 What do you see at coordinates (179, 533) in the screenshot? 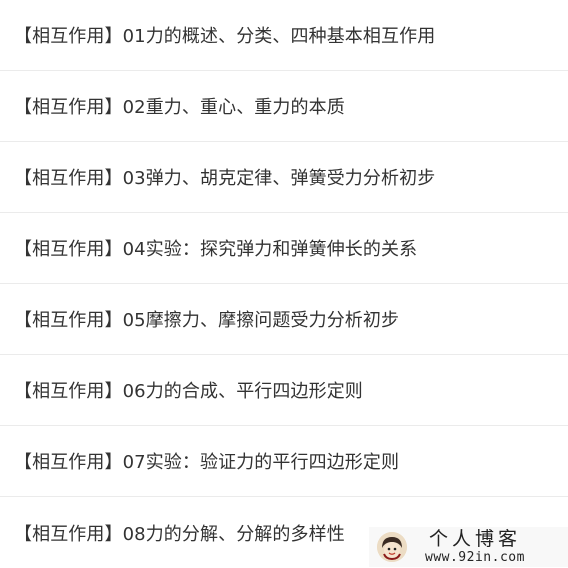
I see `list-item-title: 【相互作用】08力的分解、分解的多样性` at bounding box center [179, 533].